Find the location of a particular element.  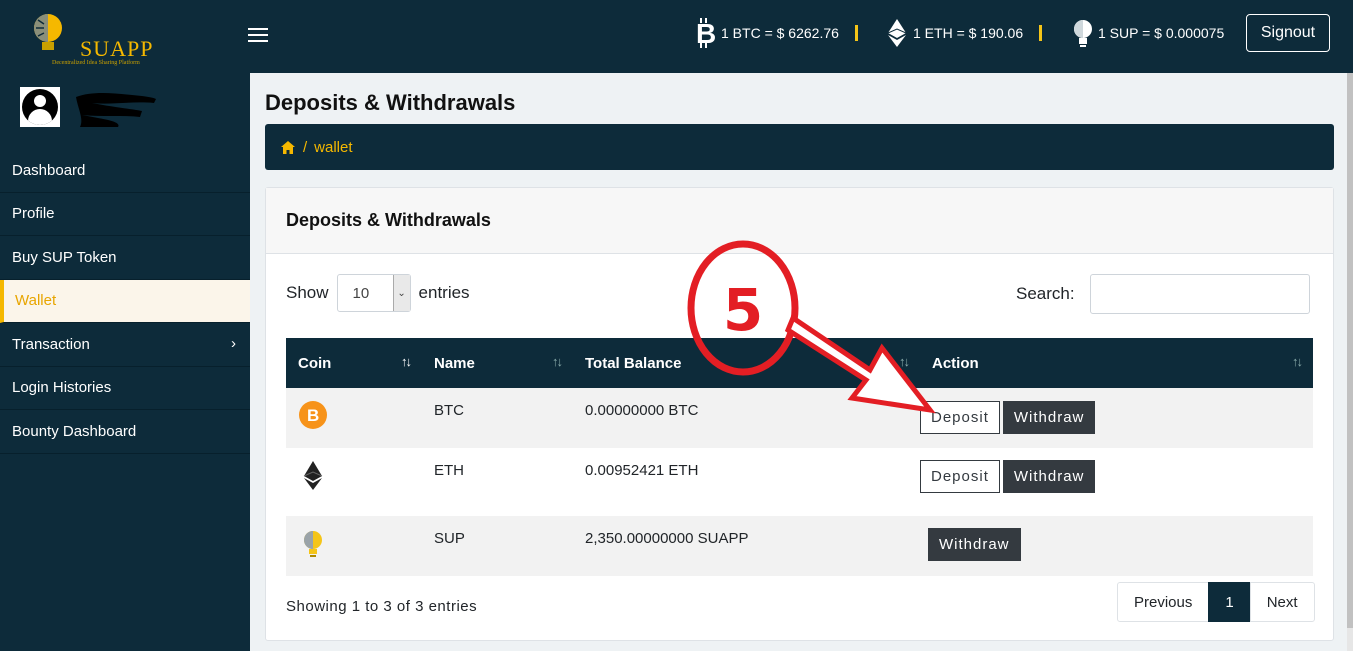

sup-ticker: 1 SUP = $ 0.000075 is located at coordinates (1148, 33).